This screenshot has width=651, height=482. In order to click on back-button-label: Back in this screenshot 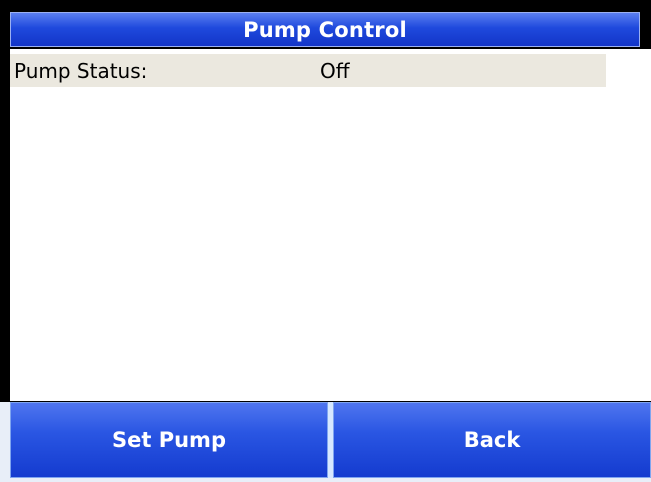, I will do `click(492, 440)`.